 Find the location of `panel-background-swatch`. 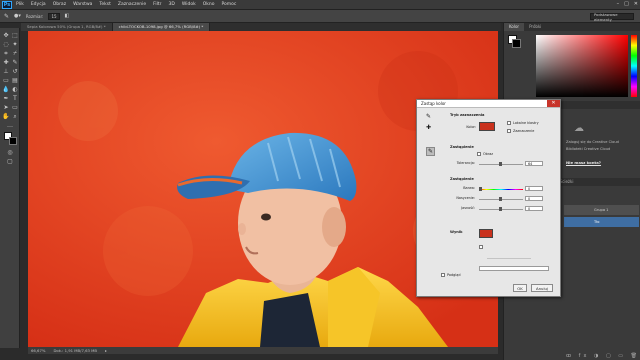

panel-background-swatch is located at coordinates (516, 43).